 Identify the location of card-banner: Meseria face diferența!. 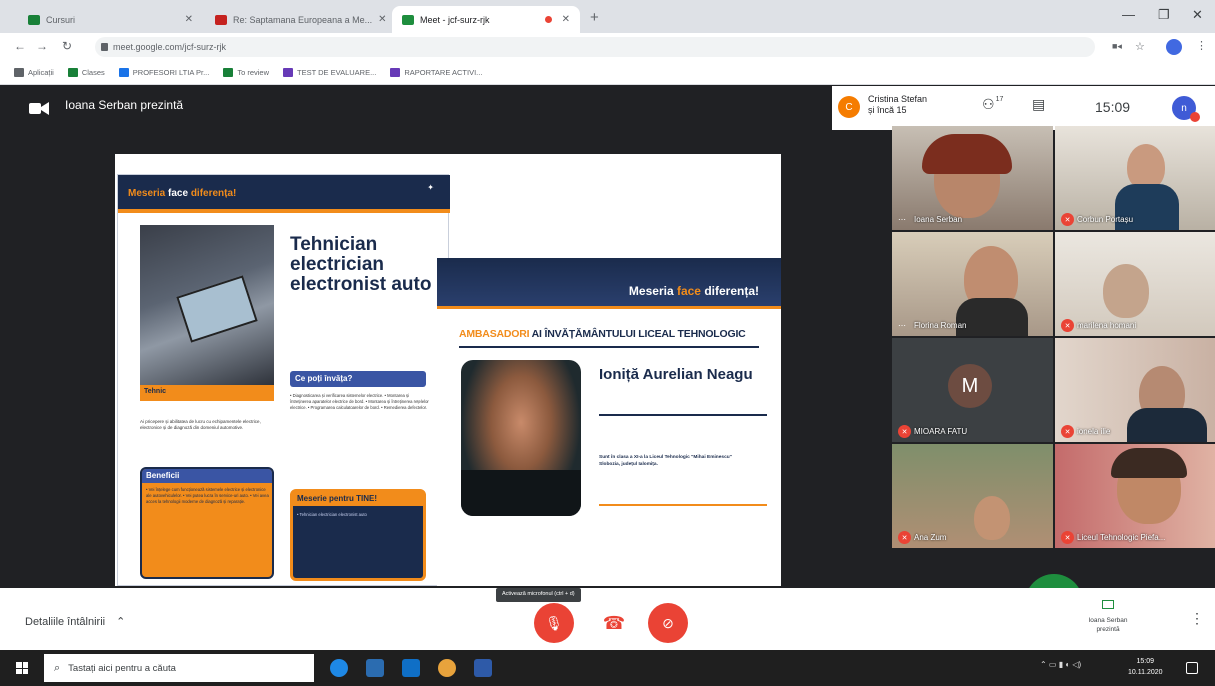
(609, 282).